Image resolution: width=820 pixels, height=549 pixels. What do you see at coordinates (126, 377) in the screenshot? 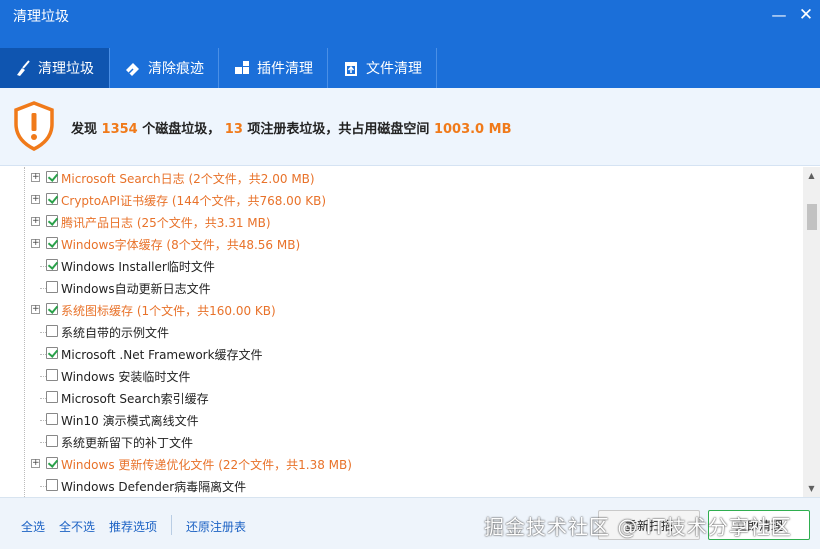
I see `item-label: Windows 安装临时文件` at bounding box center [126, 377].